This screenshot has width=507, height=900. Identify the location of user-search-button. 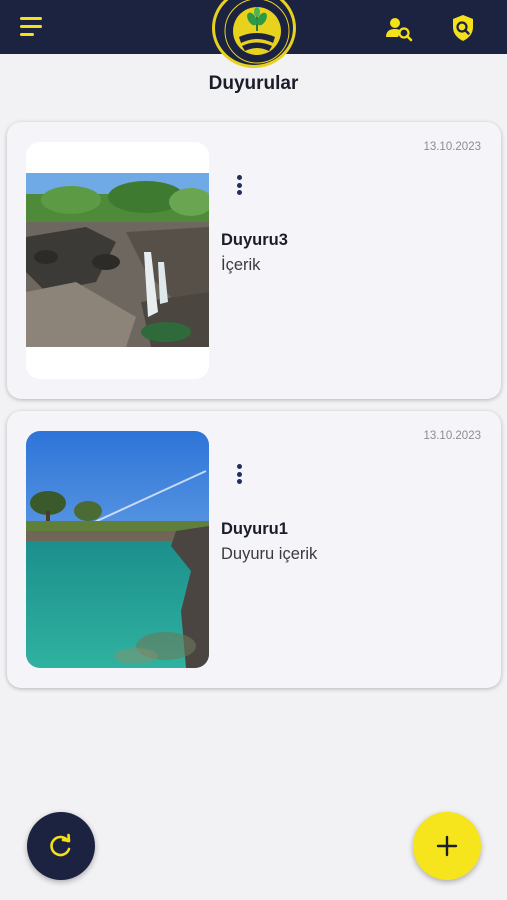
(399, 28).